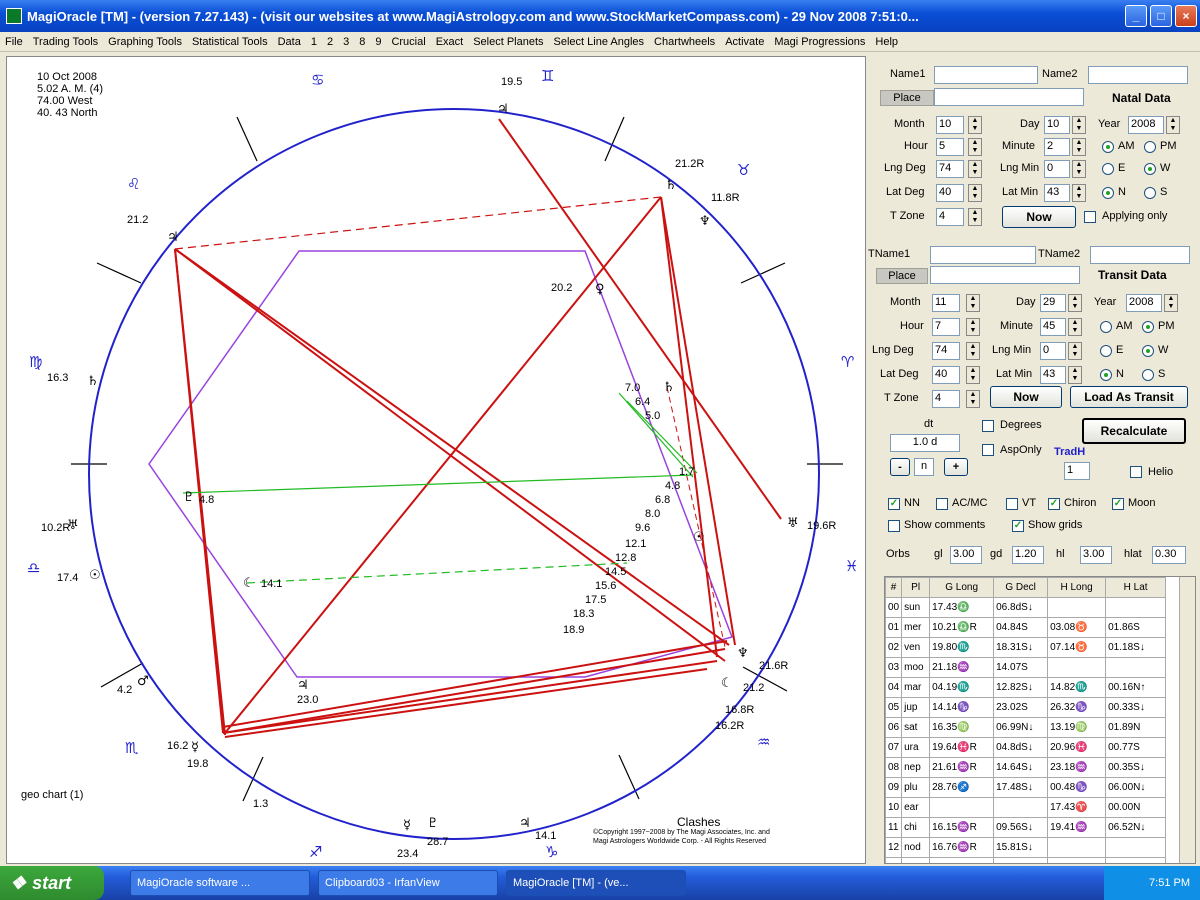  I want to click on transit-hour-input: 7, so click(946, 327).